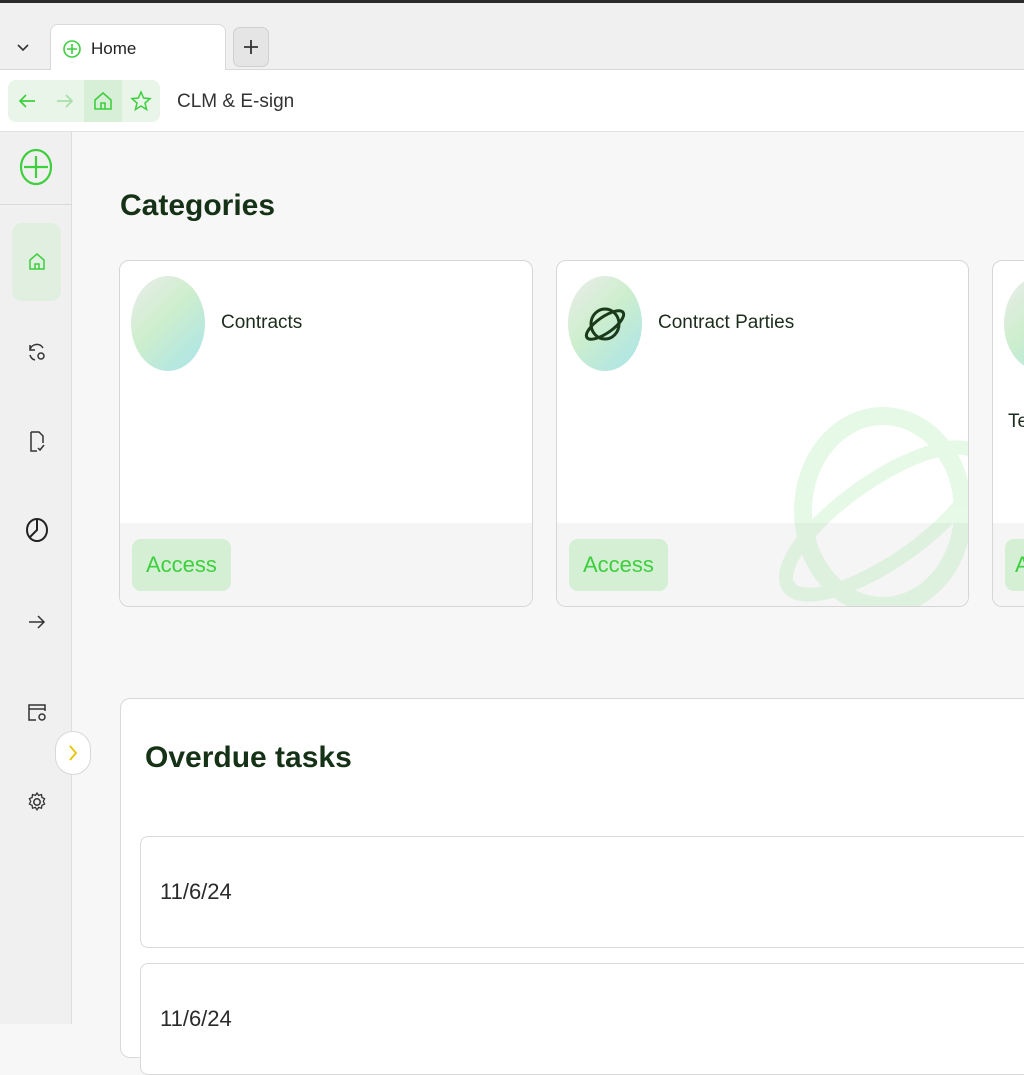 This screenshot has width=1024, height=1075. What do you see at coordinates (873, 506) in the screenshot?
I see `planet-watermark-icon` at bounding box center [873, 506].